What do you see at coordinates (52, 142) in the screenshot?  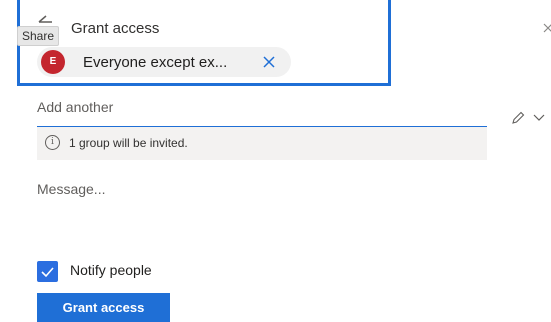 I see `info-icon: i` at bounding box center [52, 142].